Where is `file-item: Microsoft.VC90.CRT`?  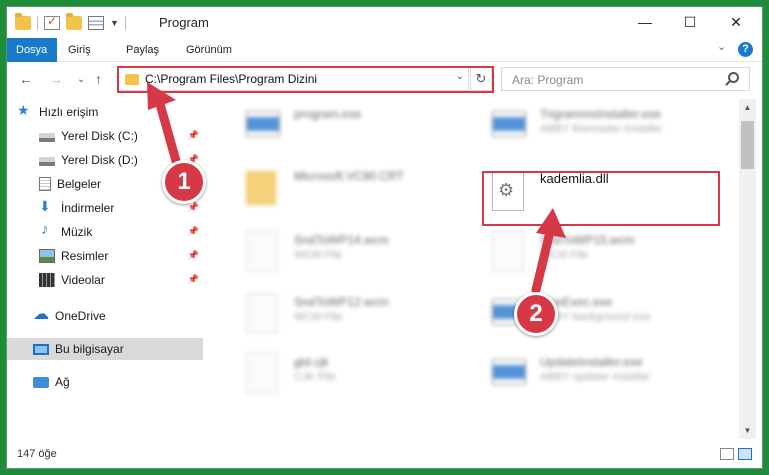
file-item: Microsoft.VC90.CRT is located at coordinates (346, 188).